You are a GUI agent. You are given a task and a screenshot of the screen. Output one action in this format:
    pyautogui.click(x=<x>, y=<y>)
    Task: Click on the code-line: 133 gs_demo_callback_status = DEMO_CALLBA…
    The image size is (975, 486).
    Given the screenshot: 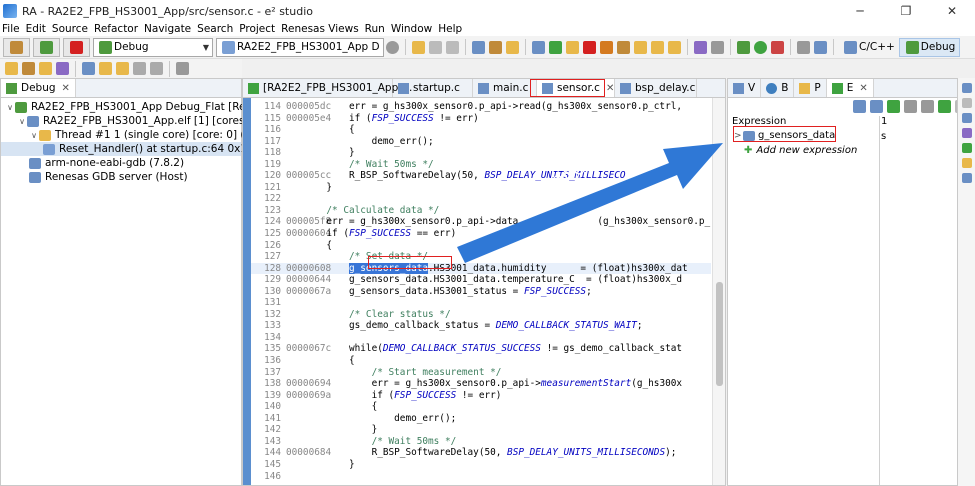 What is the action you would take?
    pyautogui.click(x=481, y=326)
    